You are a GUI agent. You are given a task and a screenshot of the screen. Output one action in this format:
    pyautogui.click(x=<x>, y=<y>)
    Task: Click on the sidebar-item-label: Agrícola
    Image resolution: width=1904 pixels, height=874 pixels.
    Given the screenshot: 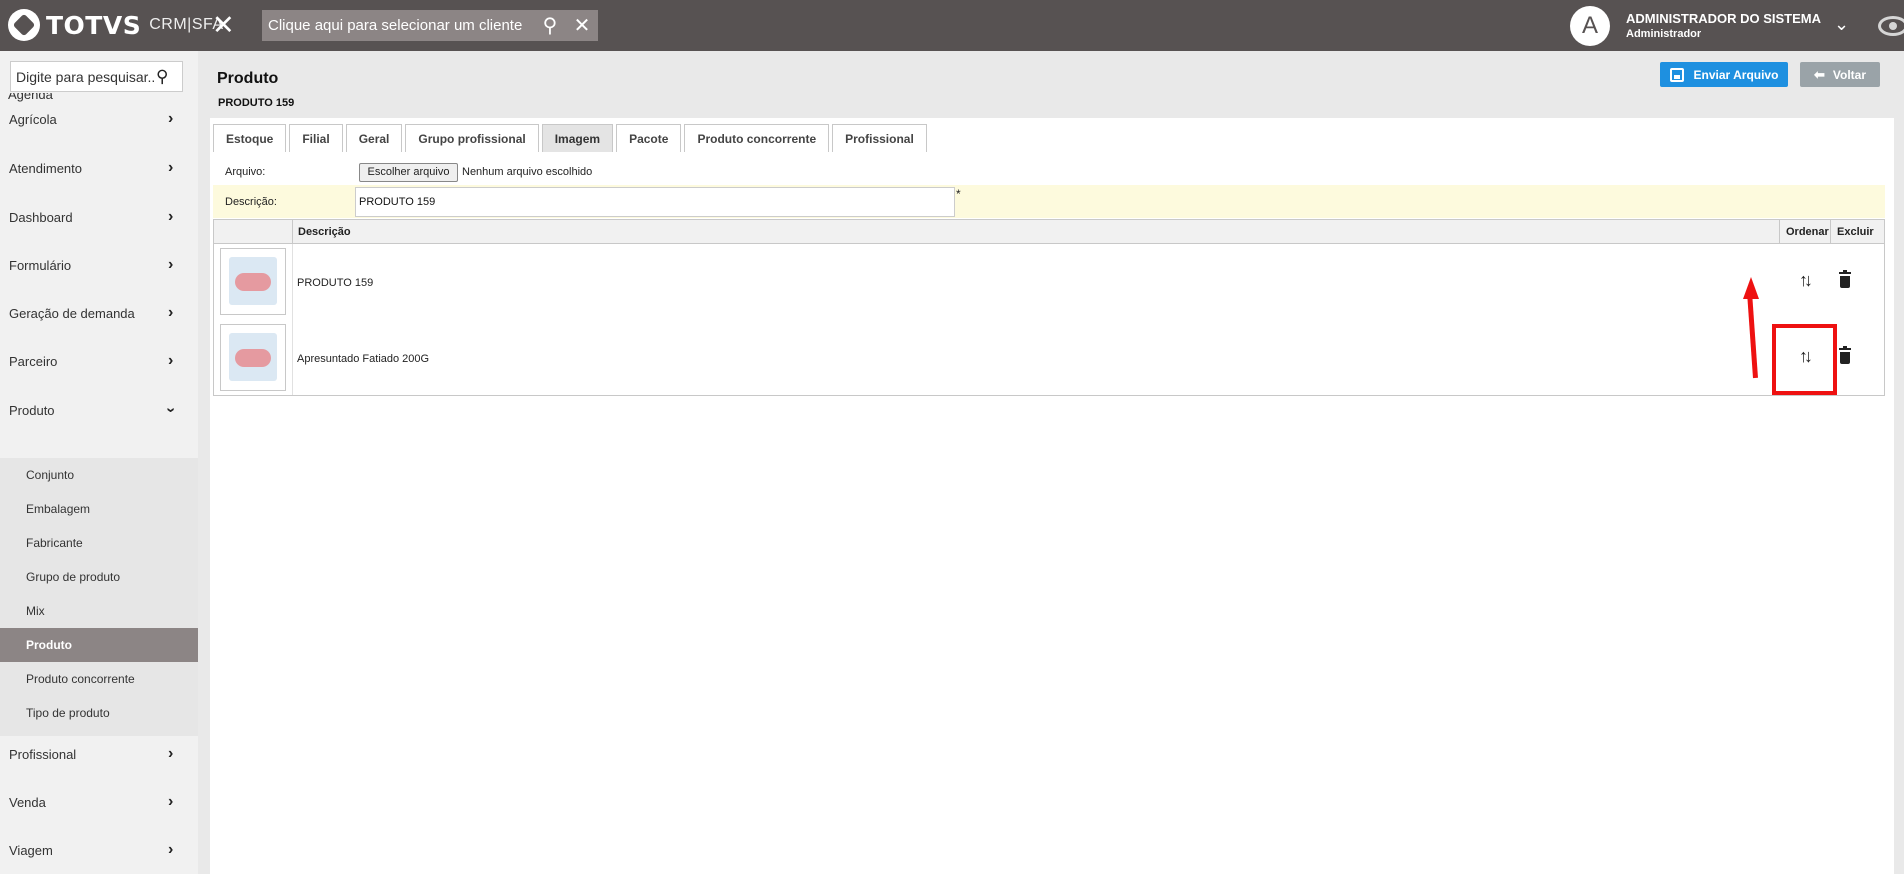 What is the action you would take?
    pyautogui.click(x=33, y=119)
    